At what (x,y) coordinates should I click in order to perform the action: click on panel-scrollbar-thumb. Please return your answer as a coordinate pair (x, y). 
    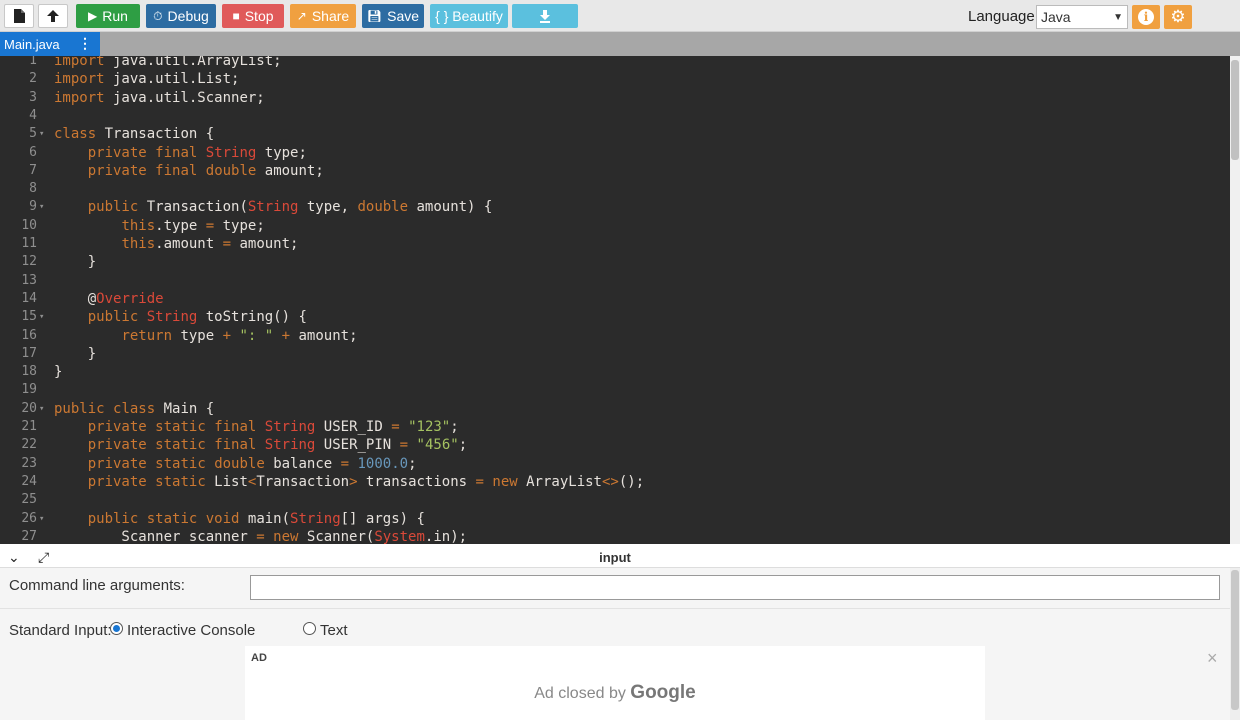
    Looking at the image, I should click on (1235, 640).